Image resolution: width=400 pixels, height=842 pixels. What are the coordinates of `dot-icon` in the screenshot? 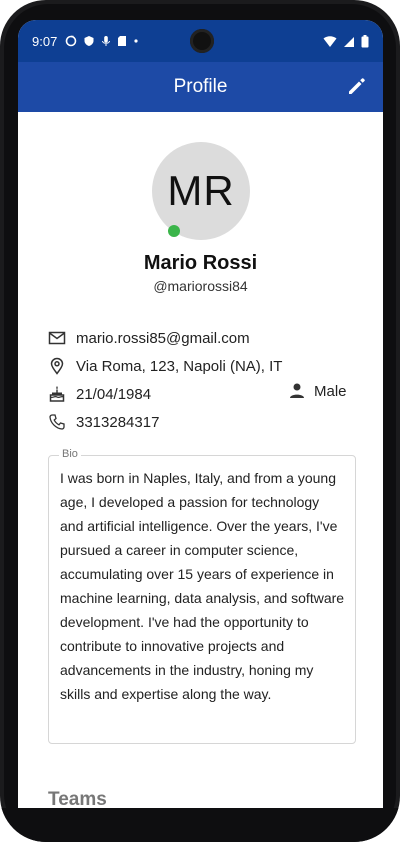 It's located at (136, 41).